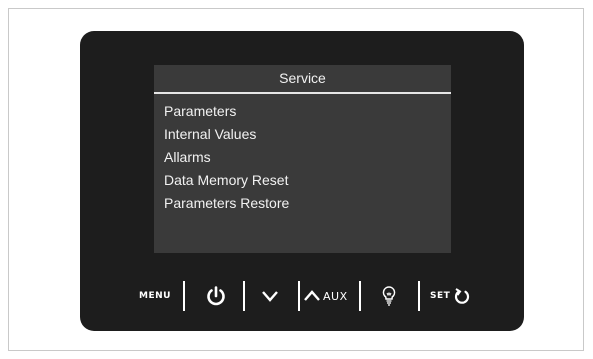 The height and width of the screenshot is (359, 593). I want to click on menu-item-allarms: Allarms, so click(226, 157).